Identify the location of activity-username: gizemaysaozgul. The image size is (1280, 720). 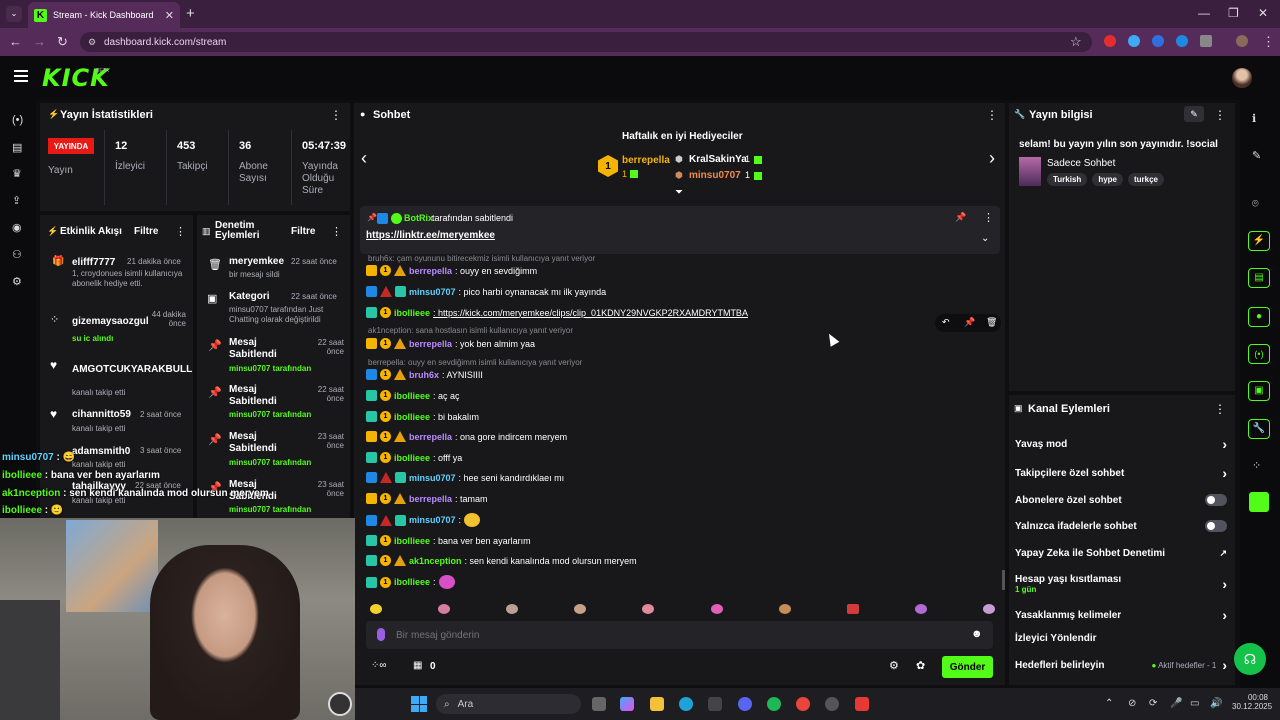
(110, 321).